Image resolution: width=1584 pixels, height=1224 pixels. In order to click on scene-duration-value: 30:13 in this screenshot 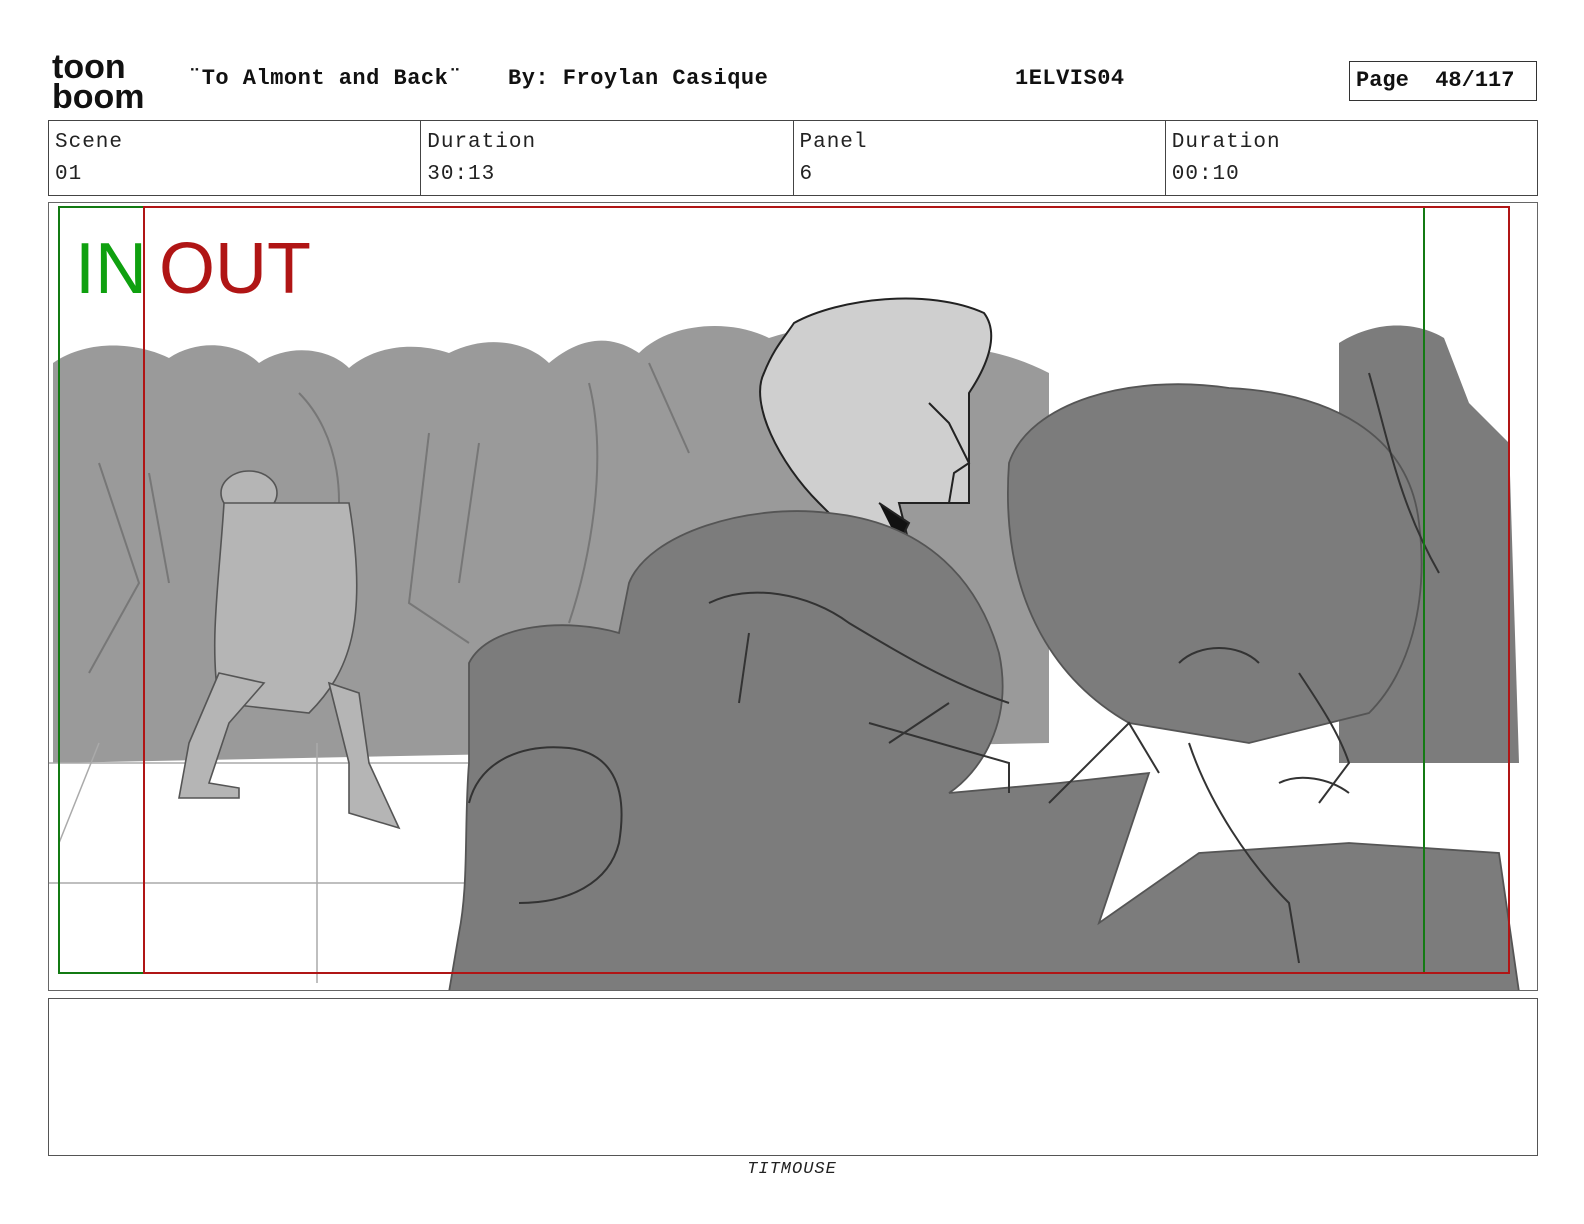, I will do `click(461, 174)`.